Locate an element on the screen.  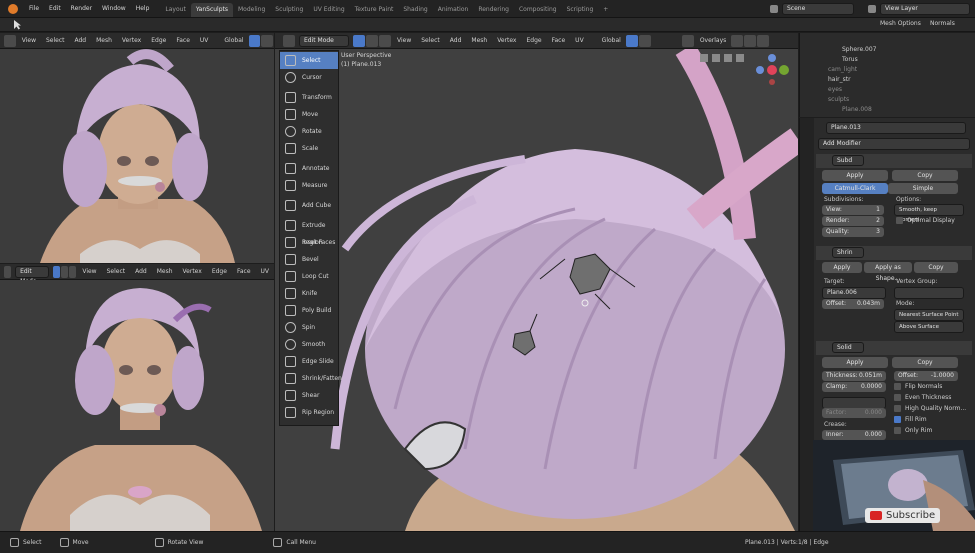
outliner-row: Plane.008 is located at coordinates (887, 110).